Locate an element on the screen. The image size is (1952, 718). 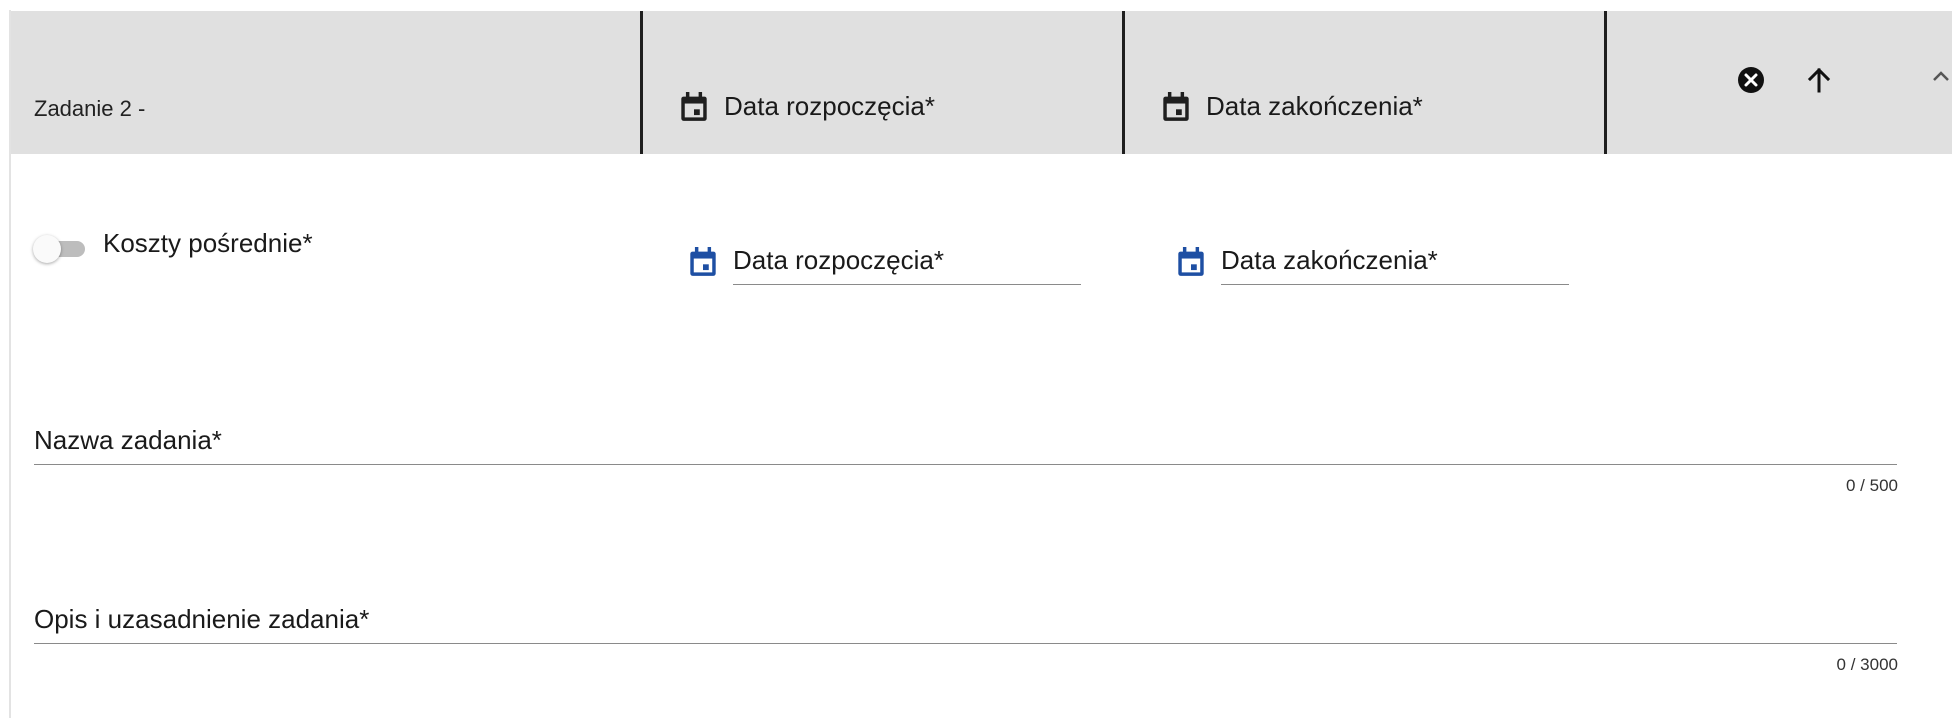
close-circle-icon is located at coordinates (1751, 80).